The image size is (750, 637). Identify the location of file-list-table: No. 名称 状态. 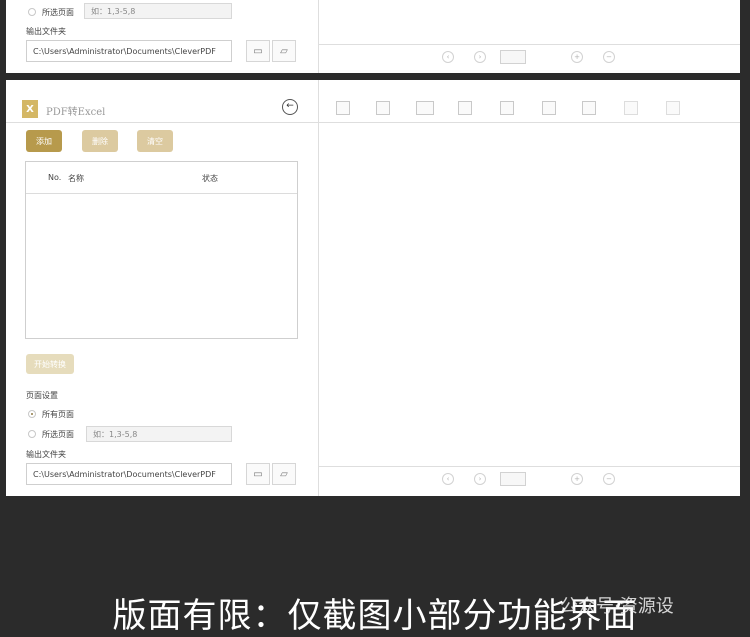
(161, 250).